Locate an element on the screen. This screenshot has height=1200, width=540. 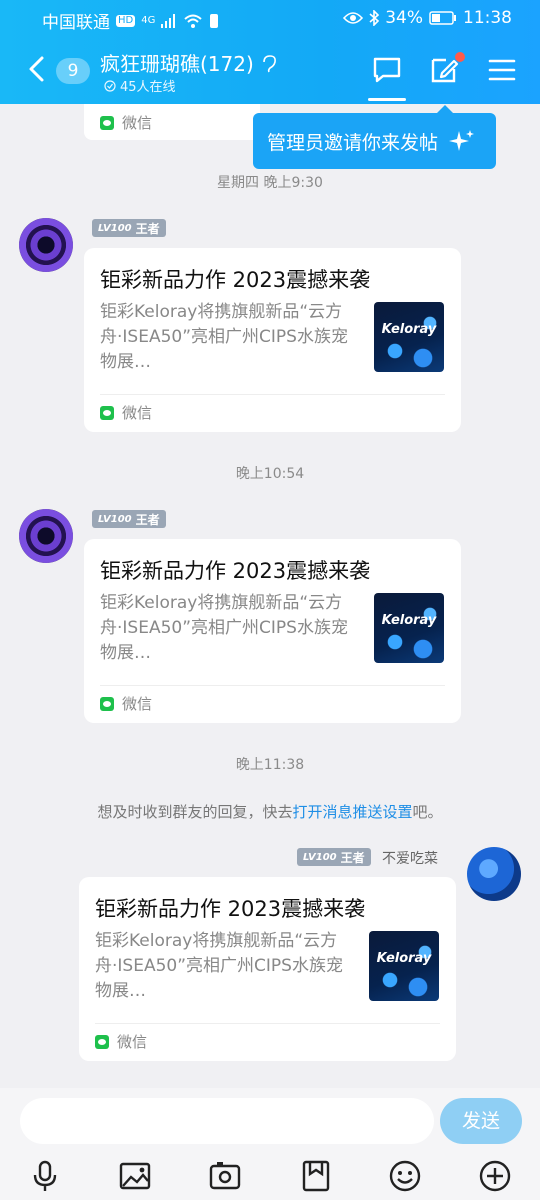
send-button: 发送 is located at coordinates (481, 1121).